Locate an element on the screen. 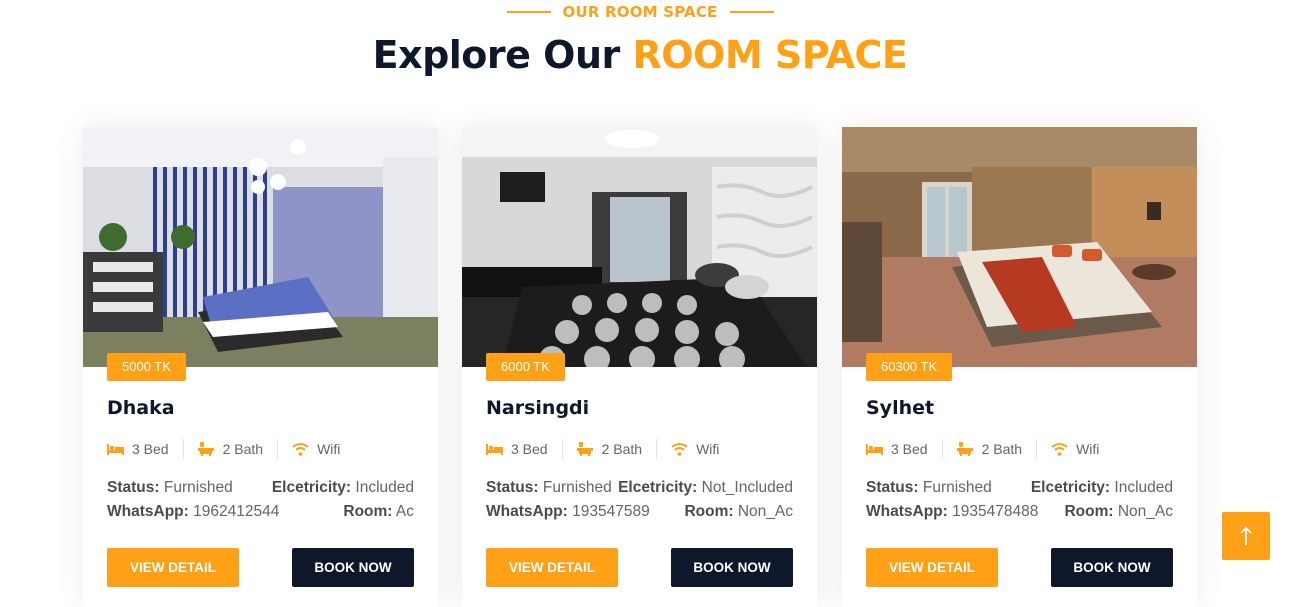 This screenshot has width=1300, height=607. arrow-up-icon is located at coordinates (1246, 536).